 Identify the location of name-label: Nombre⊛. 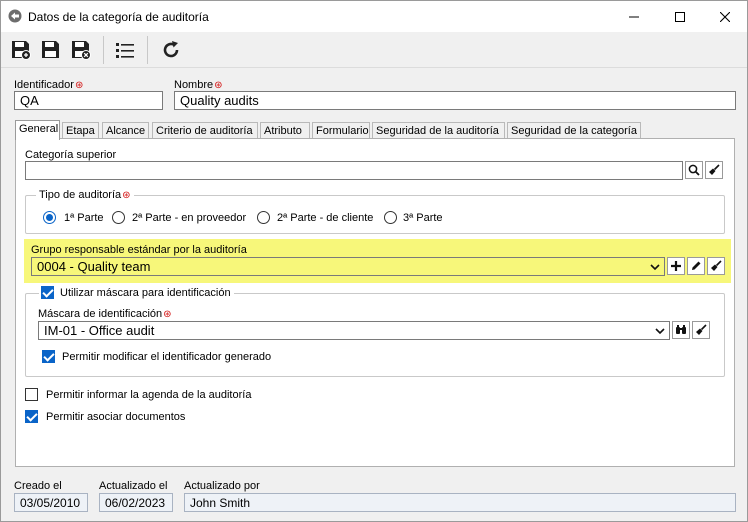
(198, 85).